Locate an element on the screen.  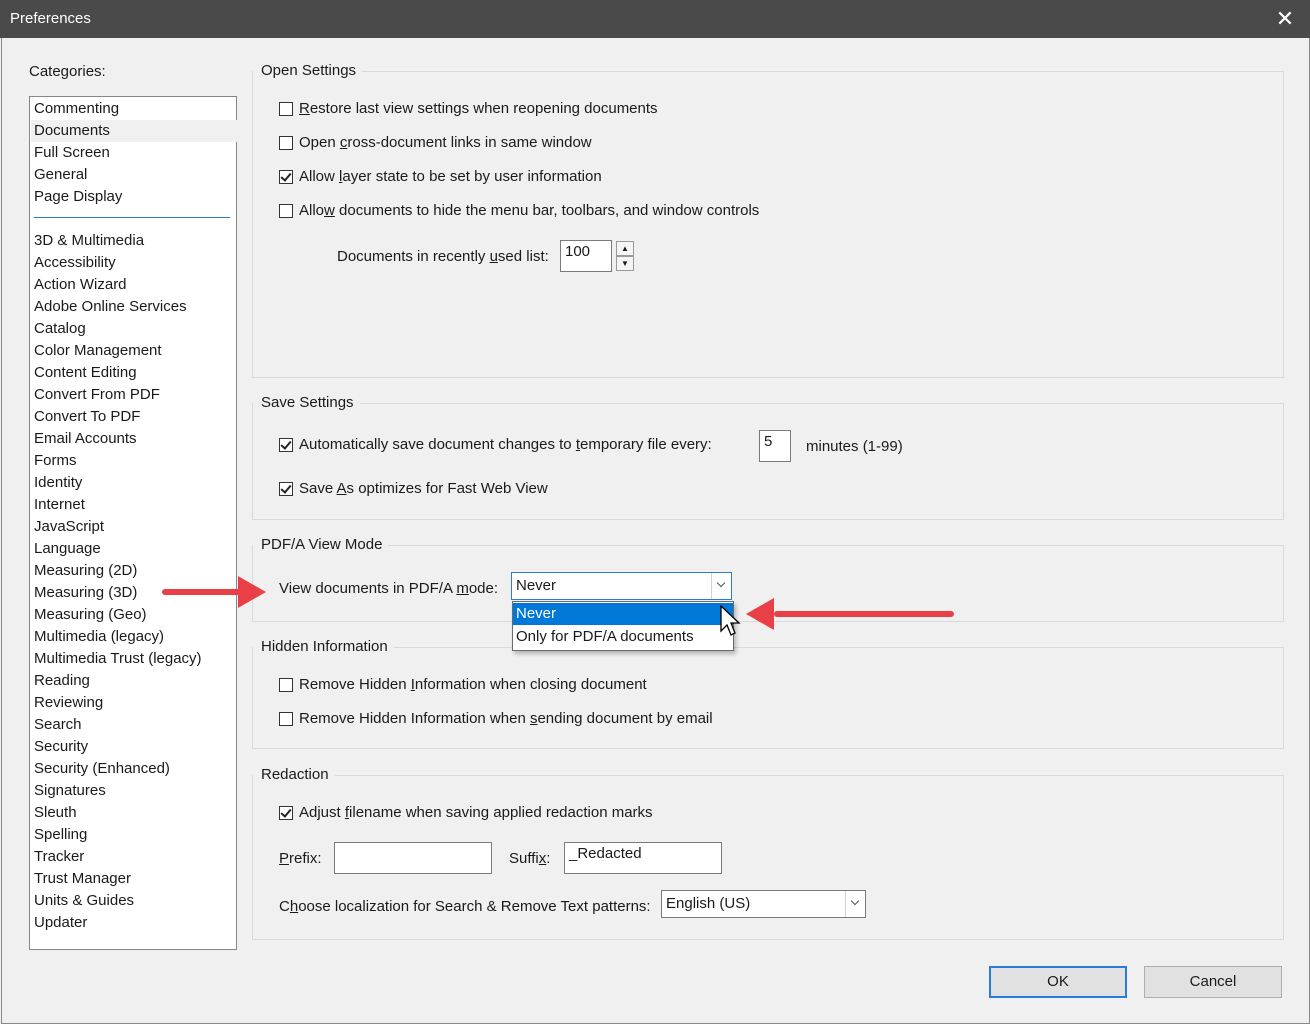
mouse-cursor-icon is located at coordinates (730, 620).